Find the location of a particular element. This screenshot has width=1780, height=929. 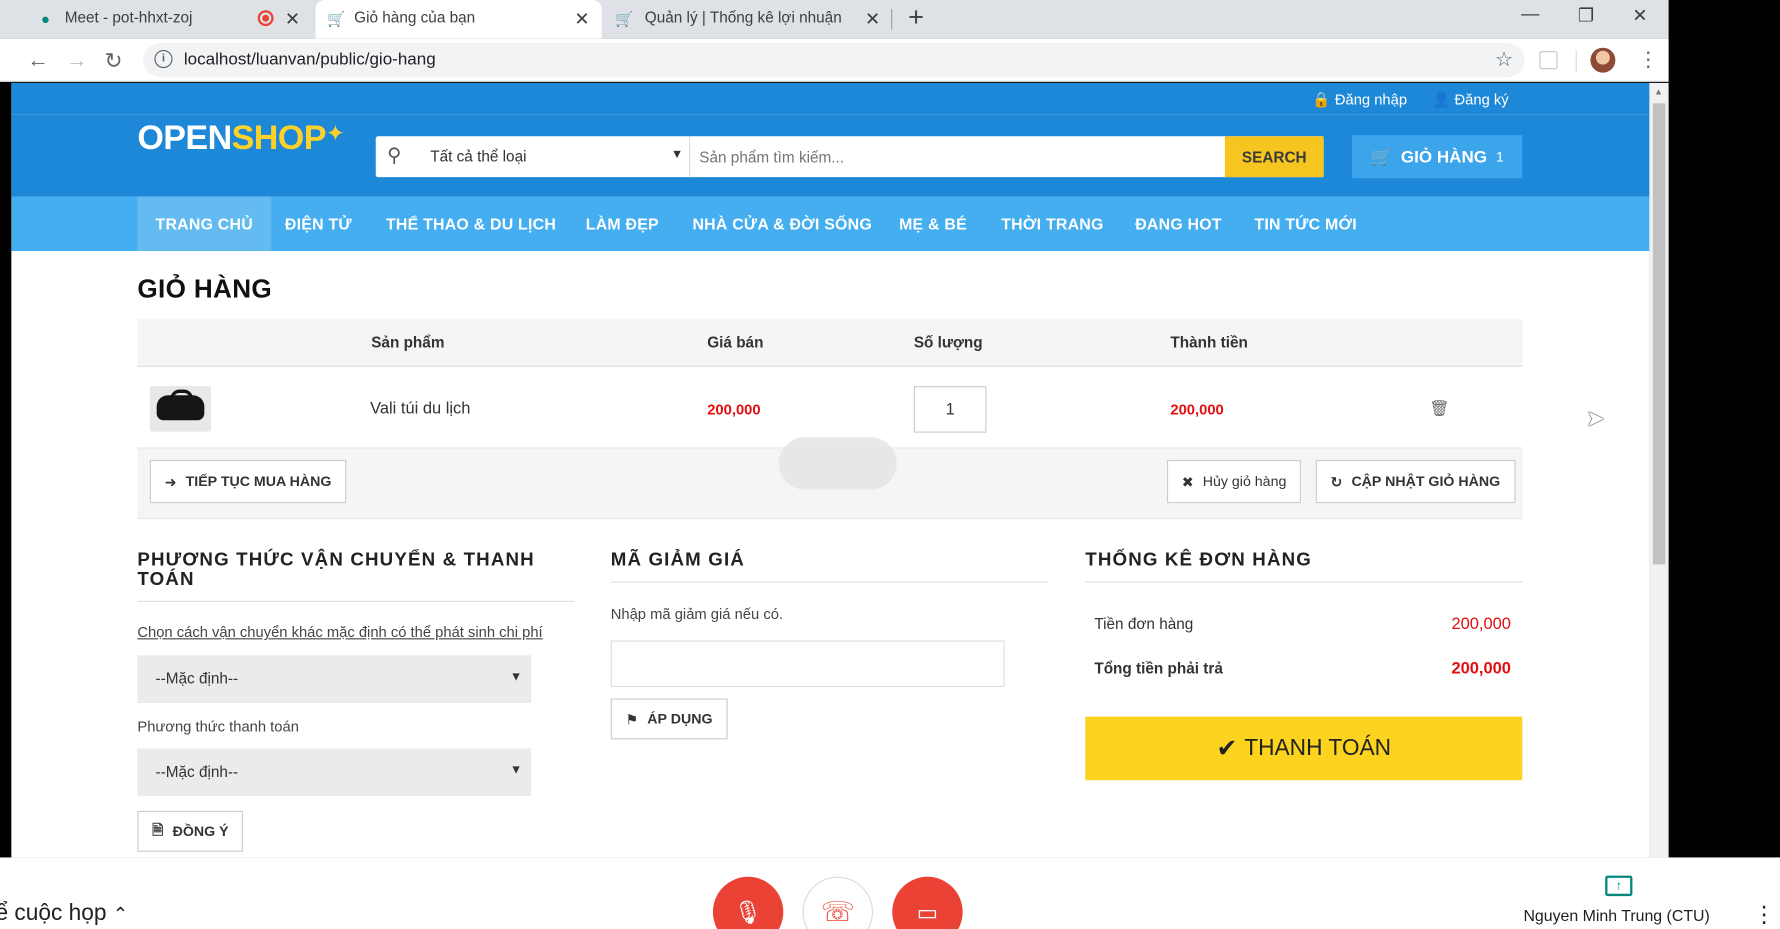

forward-icon: → is located at coordinates (77, 61).